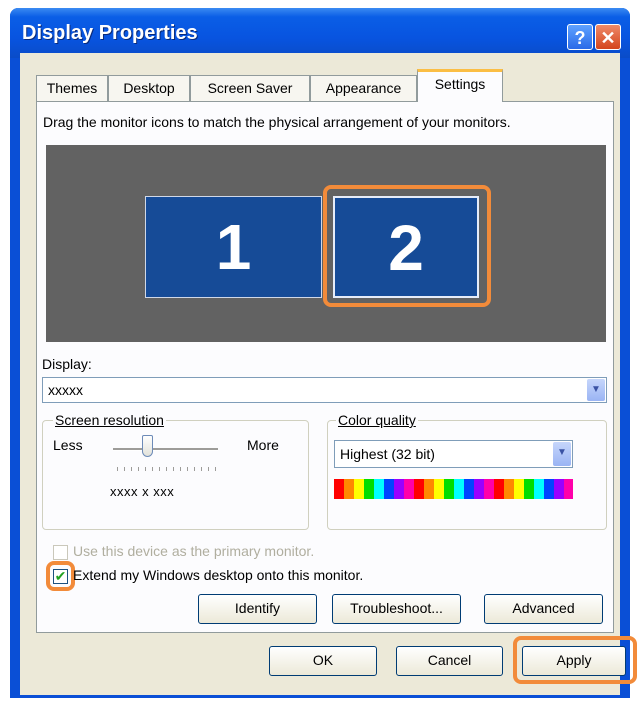 This screenshot has height=704, width=639. What do you see at coordinates (60, 576) in the screenshot?
I see `extend-checkbox-highlight` at bounding box center [60, 576].